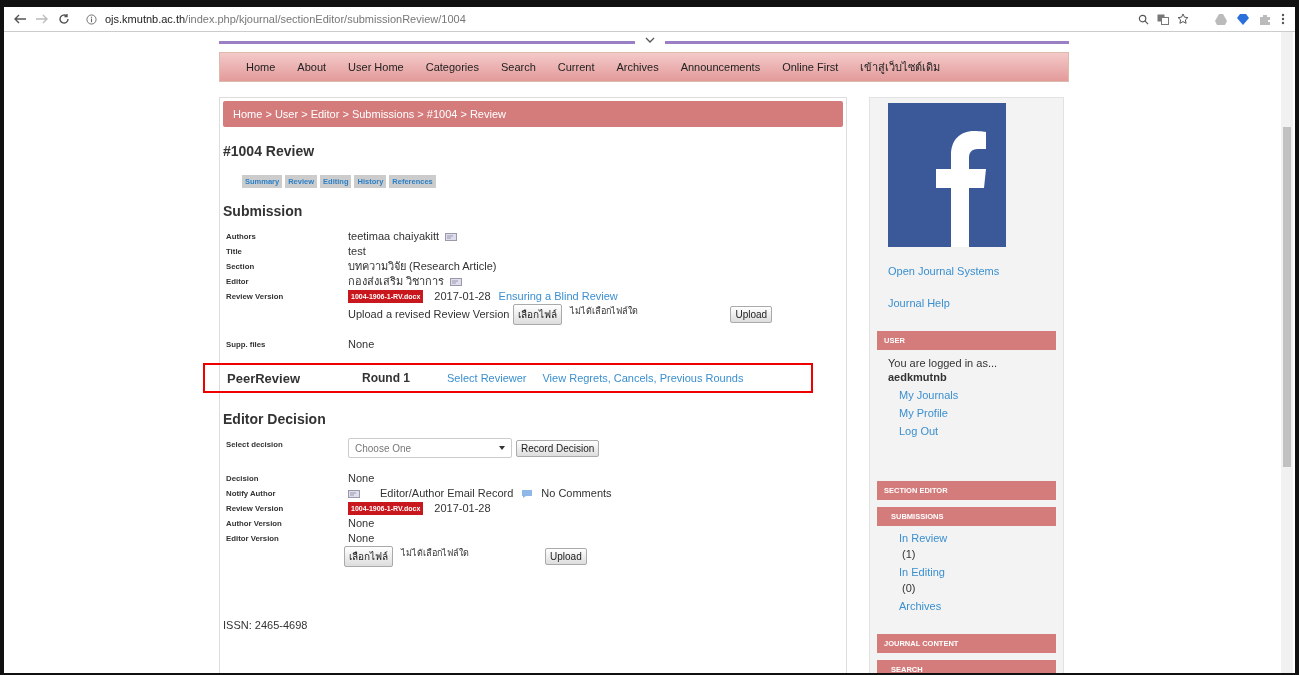 The height and width of the screenshot is (675, 1299). What do you see at coordinates (637, 19) in the screenshot?
I see `address-bar: ojs.kmutnb.ac.th/index.php/kjournal/sectionEditor/submissionReview/1004` at bounding box center [637, 19].